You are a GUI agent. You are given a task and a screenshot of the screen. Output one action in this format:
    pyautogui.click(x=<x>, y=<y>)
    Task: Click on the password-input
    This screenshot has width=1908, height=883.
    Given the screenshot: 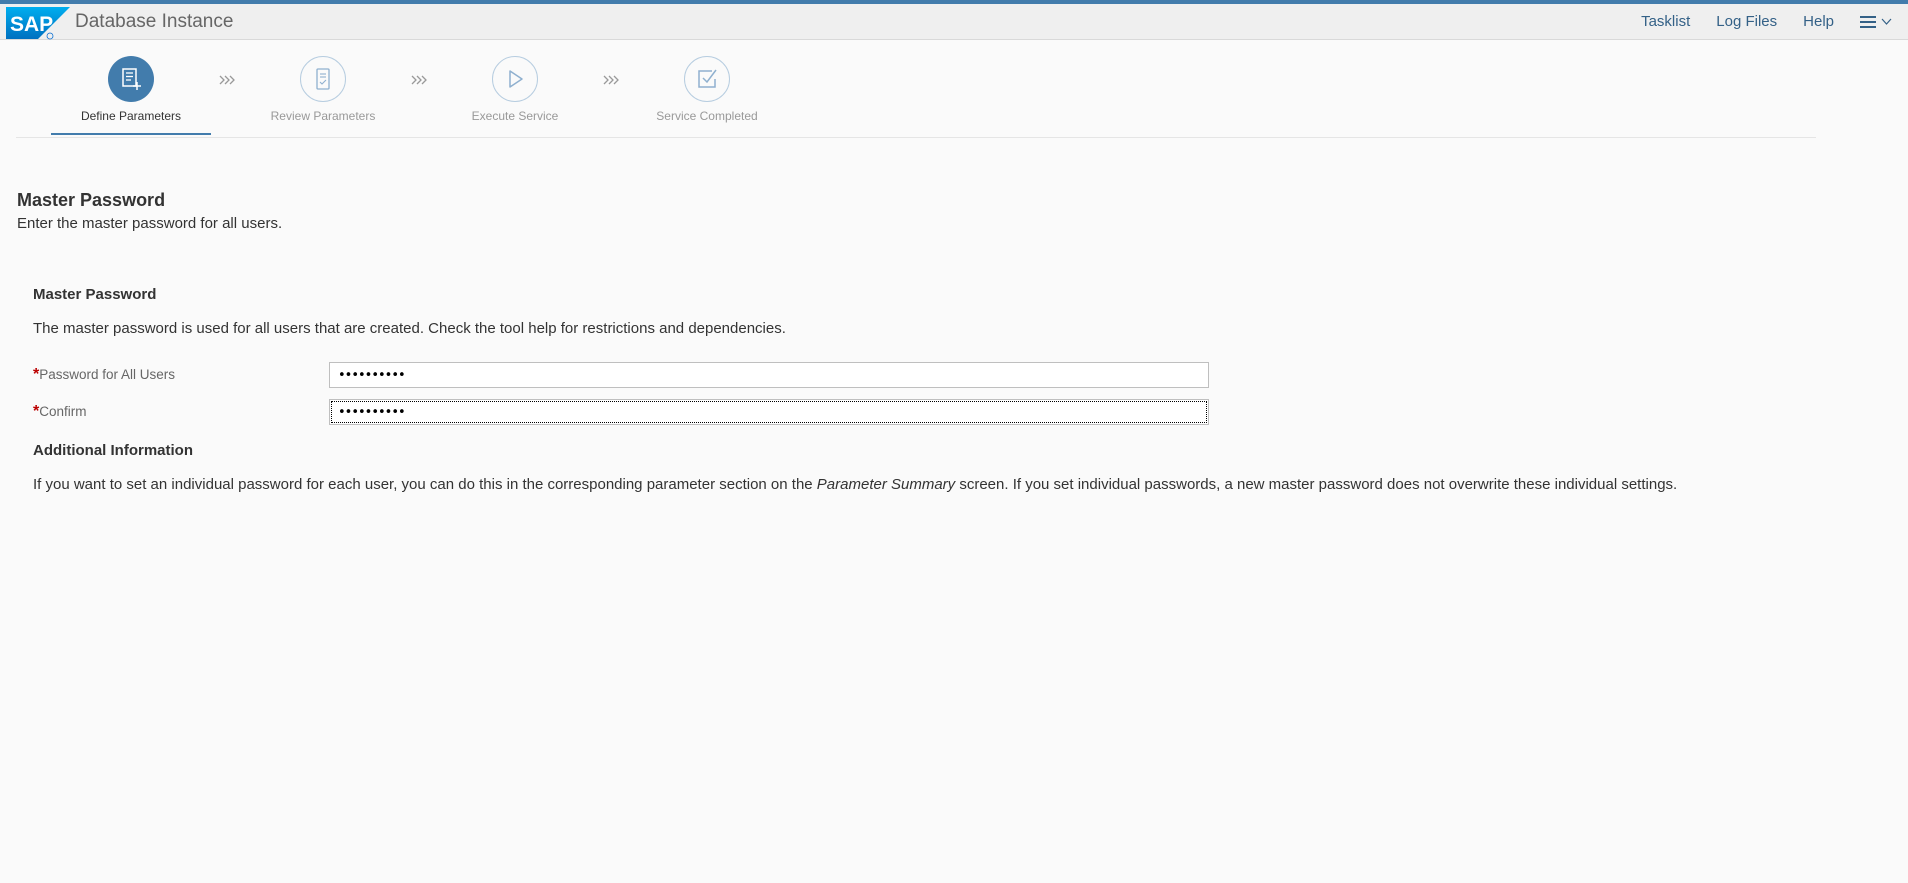 What is the action you would take?
    pyautogui.click(x=769, y=375)
    